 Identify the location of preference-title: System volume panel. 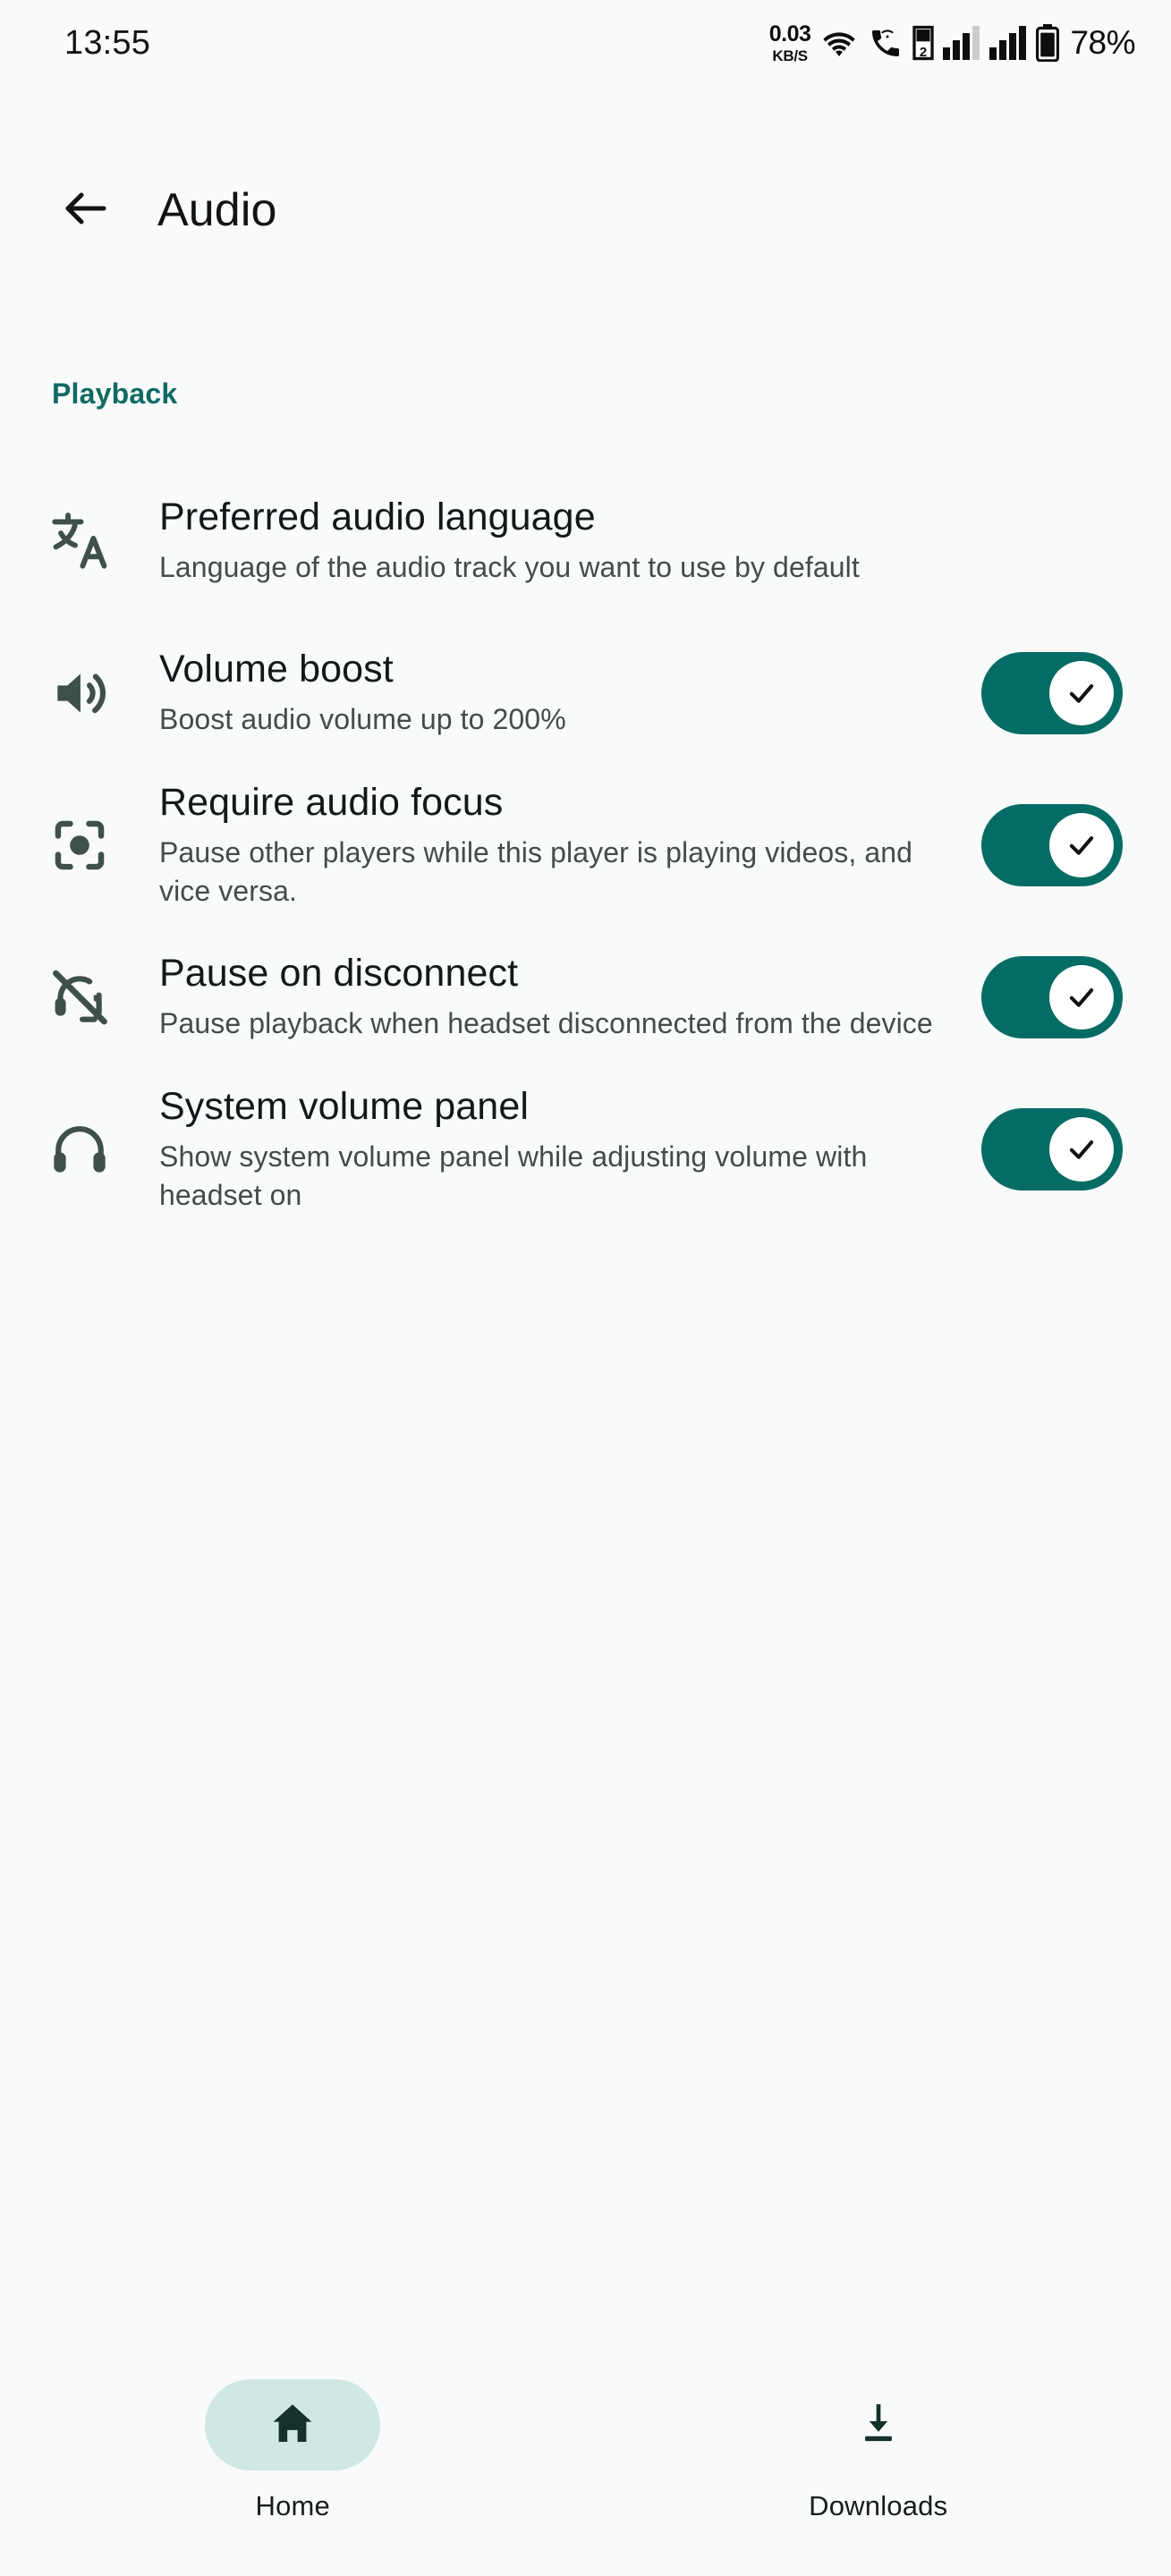
(344, 1106).